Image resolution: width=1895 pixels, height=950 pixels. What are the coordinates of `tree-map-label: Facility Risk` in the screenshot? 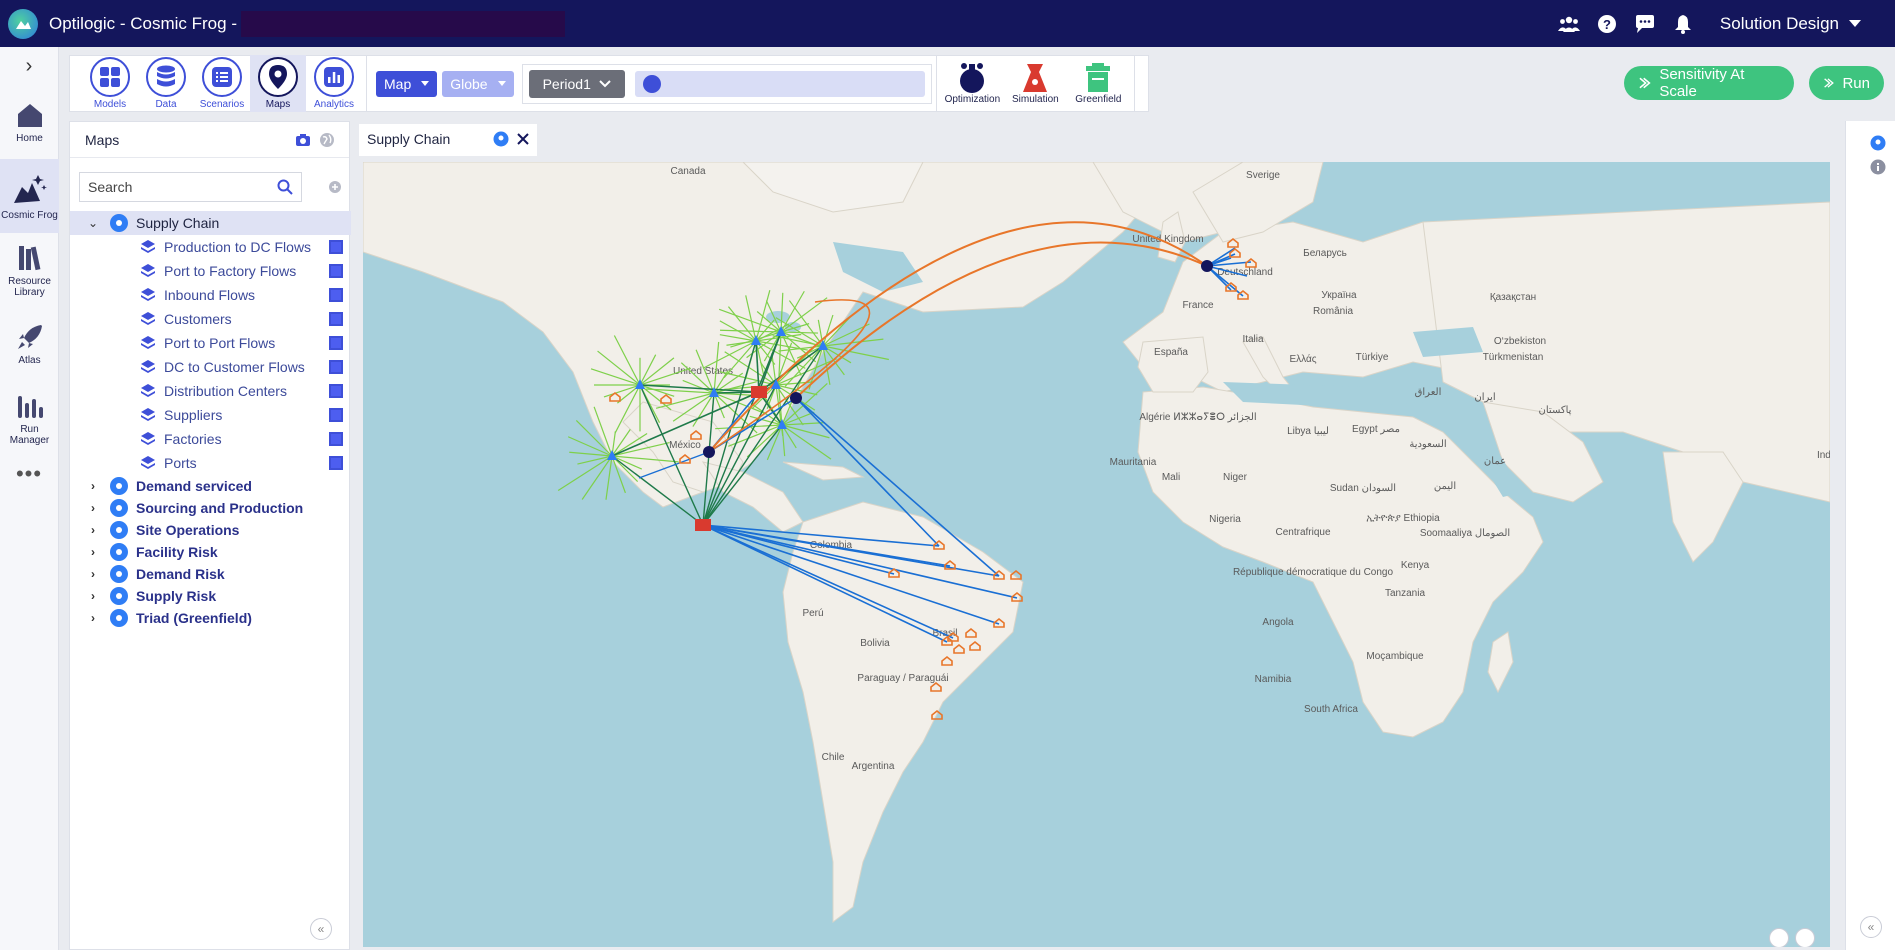 It's located at (177, 552).